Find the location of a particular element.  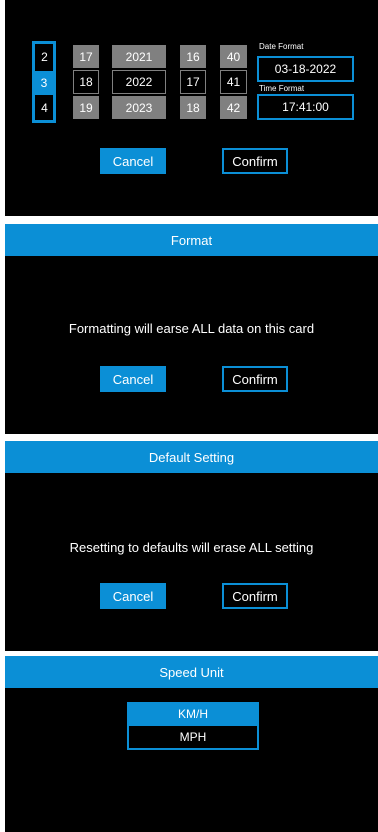

time-format-field: 17:41:00 is located at coordinates (305, 107).